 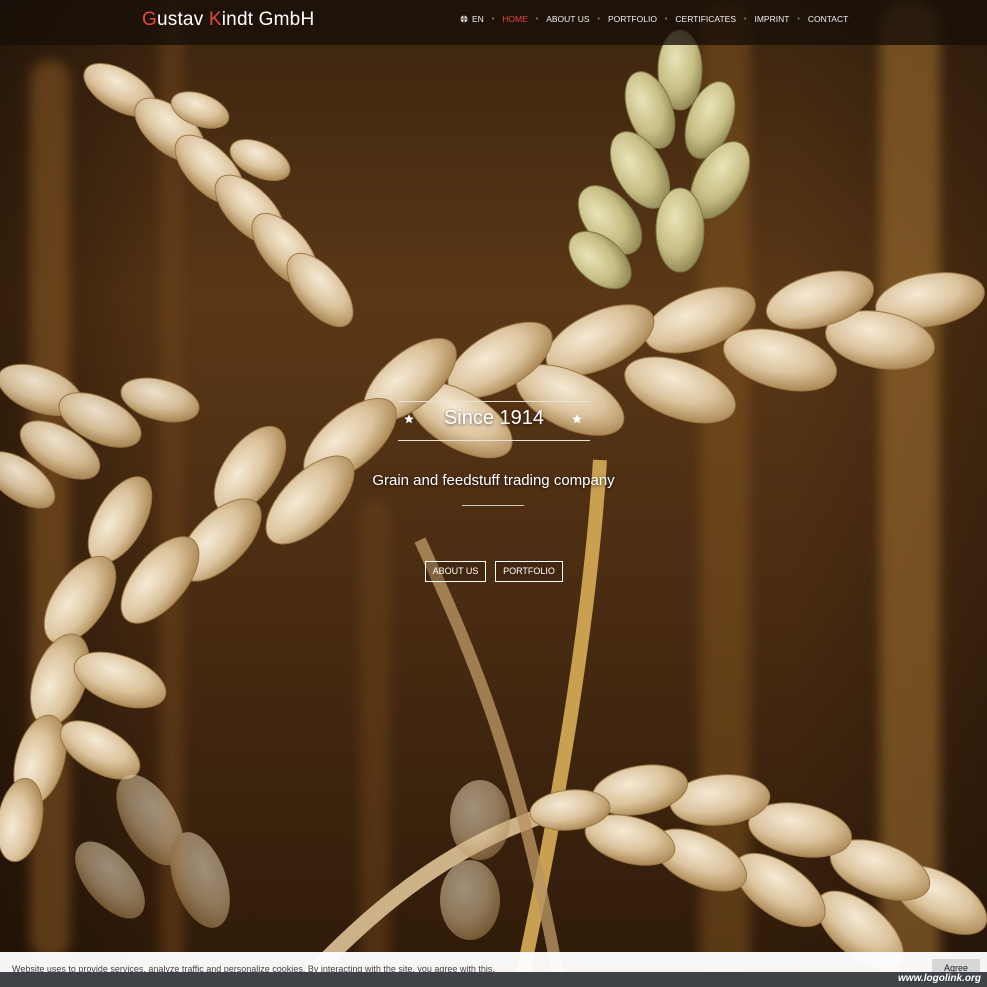 What do you see at coordinates (939, 978) in the screenshot?
I see `watermark: www.logolink.org` at bounding box center [939, 978].